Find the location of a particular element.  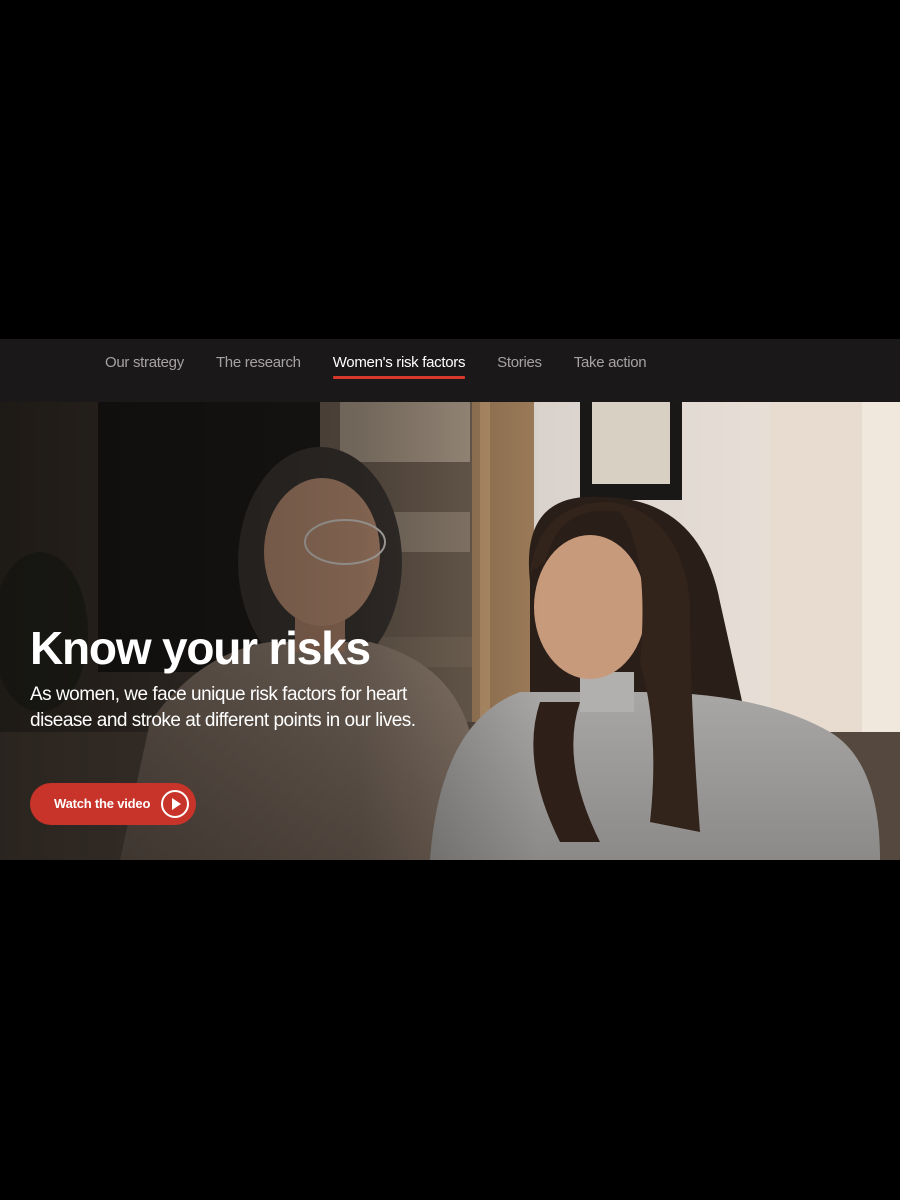

watch-video-button: Watch the video is located at coordinates (113, 804).